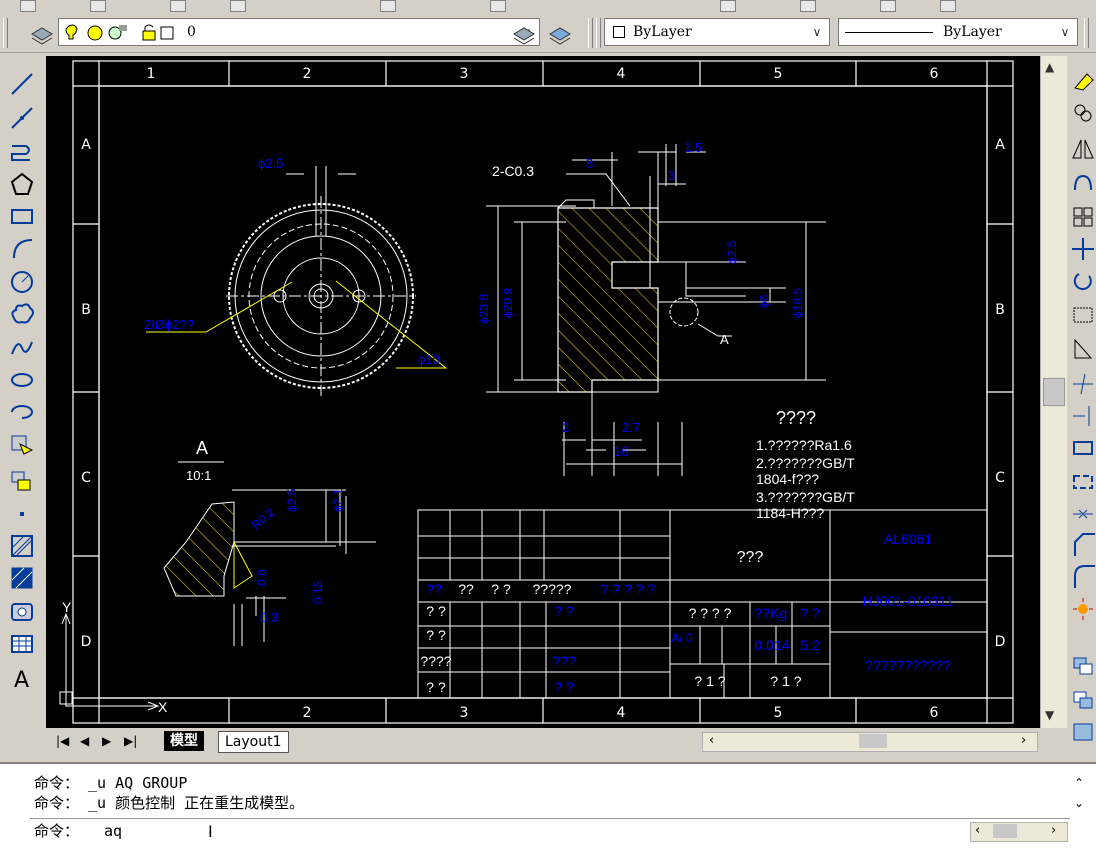  Describe the element at coordinates (560, 33) in the screenshot. I see `layer-previous-icon` at that location.